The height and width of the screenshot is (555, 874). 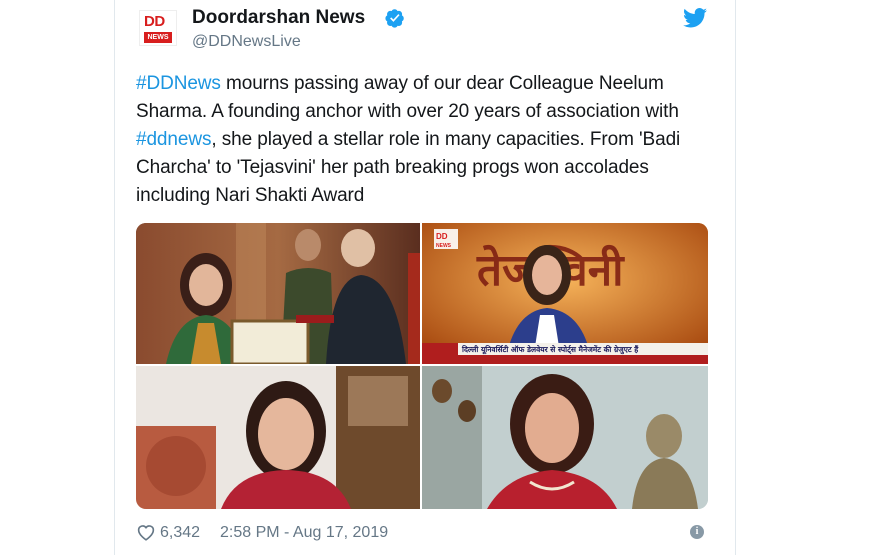 I want to click on tweet-footer: 6,342 2:58 PM - Aug 17, 2019 i, so click(x=426, y=533).